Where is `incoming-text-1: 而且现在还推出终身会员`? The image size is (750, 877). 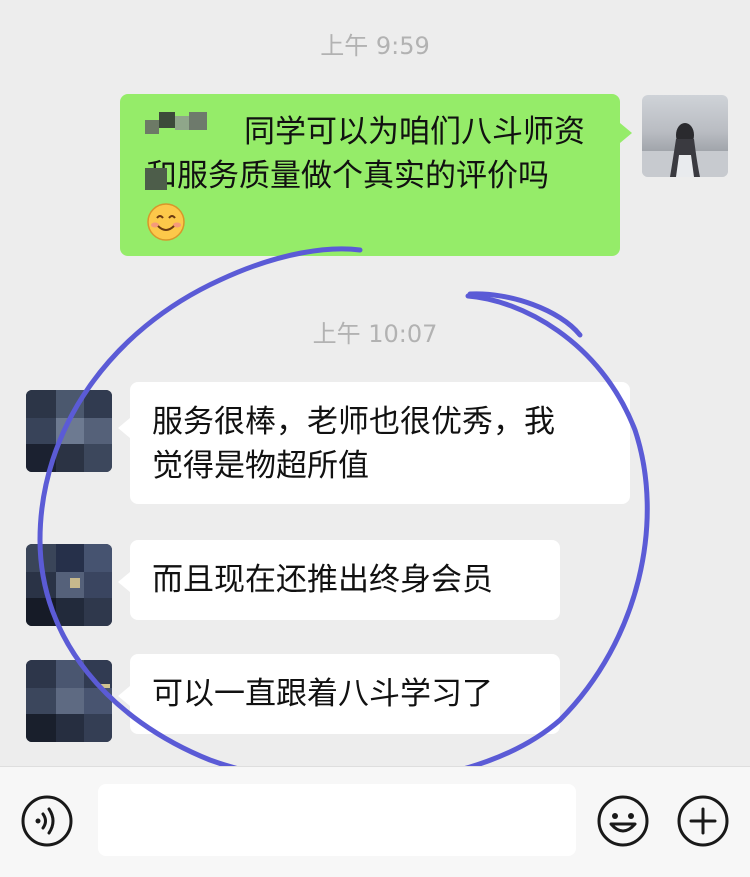
incoming-text-1: 而且现在还推出终身会员 is located at coordinates (322, 580).